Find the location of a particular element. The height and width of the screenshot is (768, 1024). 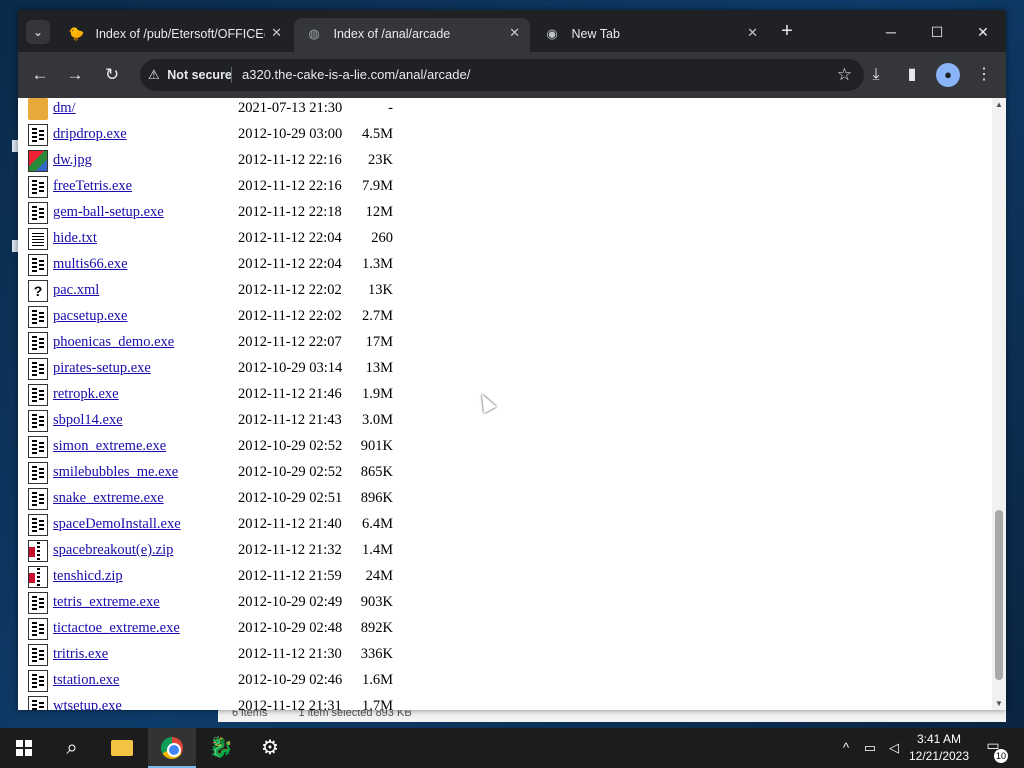

unknown-file-icon: ? is located at coordinates (38, 291).